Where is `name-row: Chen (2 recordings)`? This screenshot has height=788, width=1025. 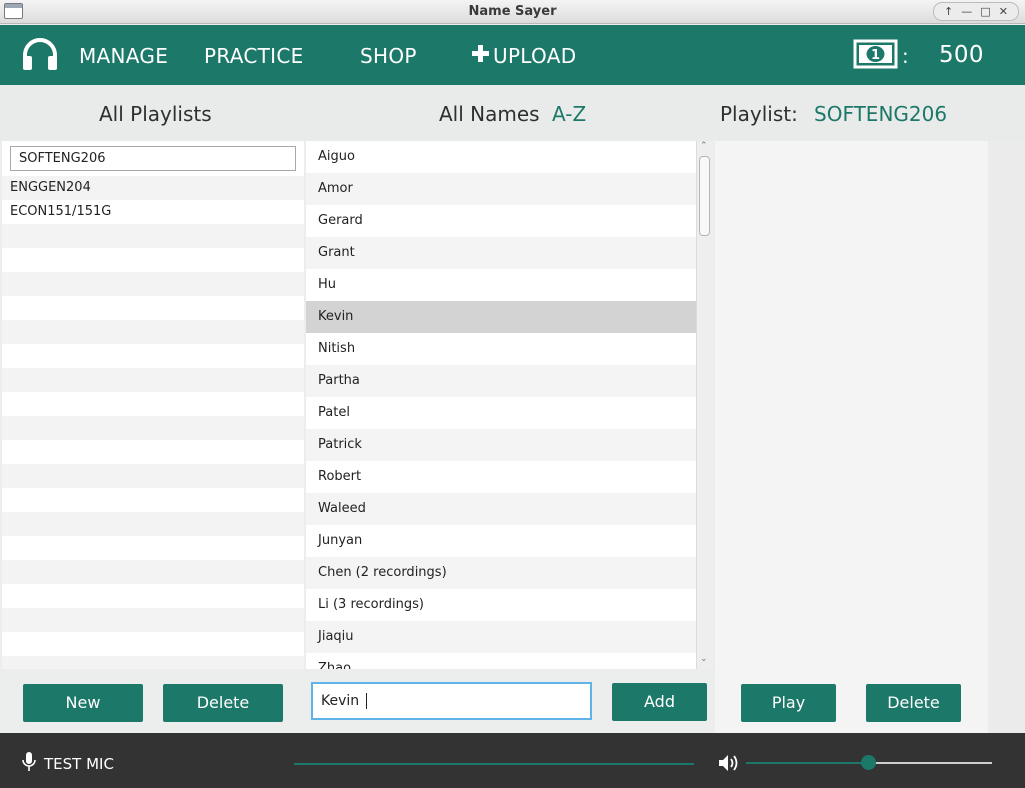 name-row: Chen (2 recordings) is located at coordinates (501, 573).